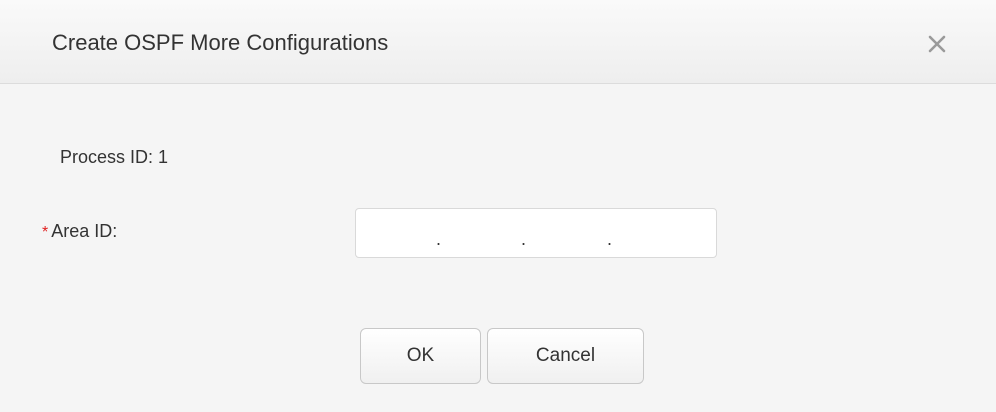 The height and width of the screenshot is (412, 996). Describe the element at coordinates (220, 42) in the screenshot. I see `dialog-title: Create OSPF More Configurations` at that location.